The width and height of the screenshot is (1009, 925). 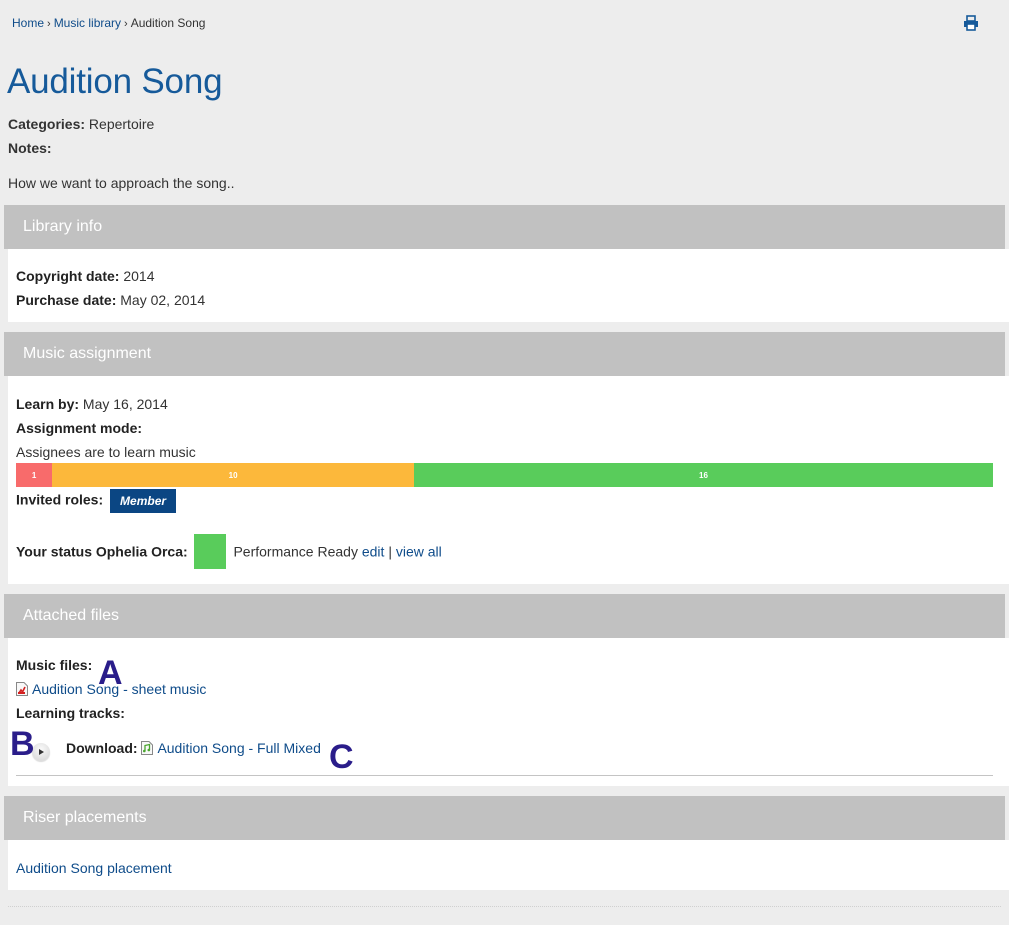 What do you see at coordinates (143, 501) in the screenshot?
I see `role-badge-member: Member` at bounding box center [143, 501].